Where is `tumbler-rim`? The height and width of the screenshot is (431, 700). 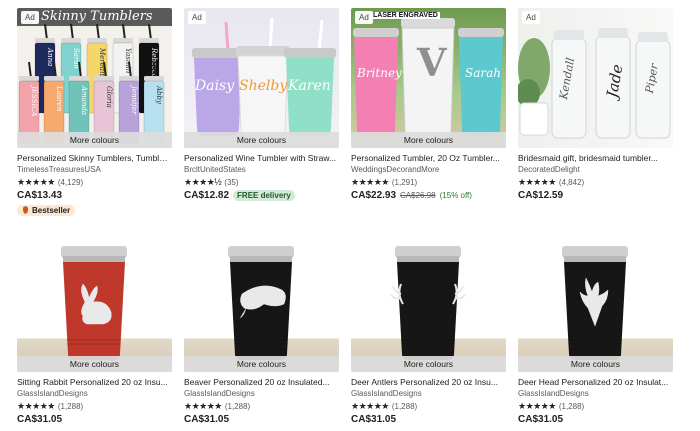
tumbler-rim is located at coordinates (261, 259).